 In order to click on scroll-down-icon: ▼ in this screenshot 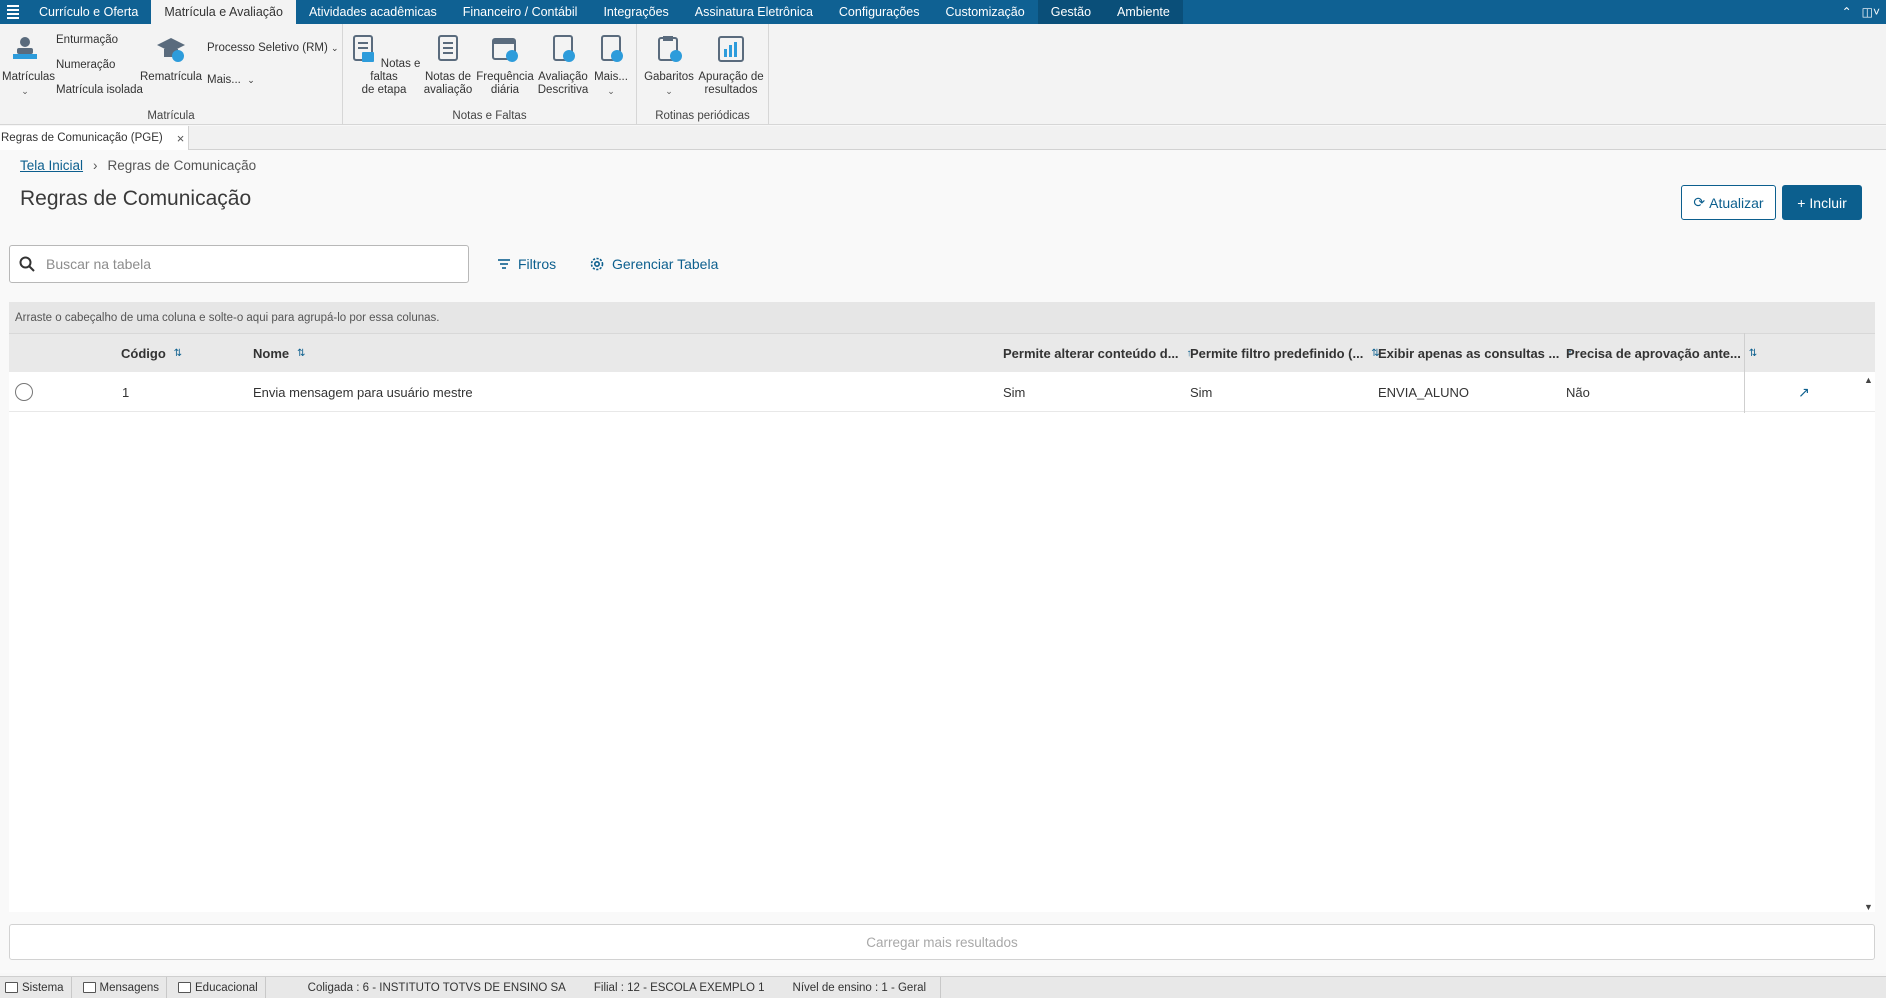, I will do `click(1868, 907)`.